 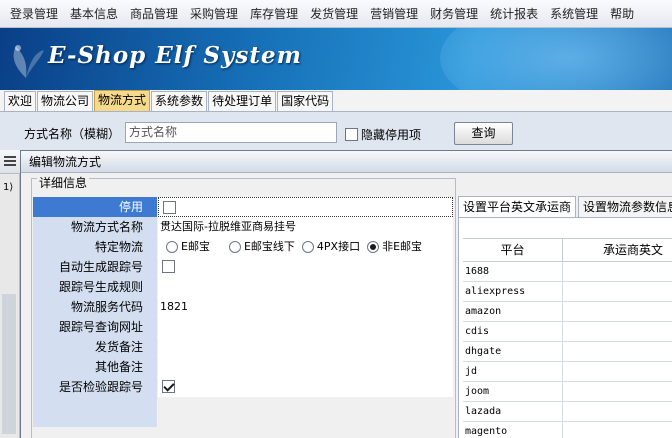 What do you see at coordinates (72, 134) in the screenshot?
I see `method-name-label: 方式名称（模糊）` at bounding box center [72, 134].